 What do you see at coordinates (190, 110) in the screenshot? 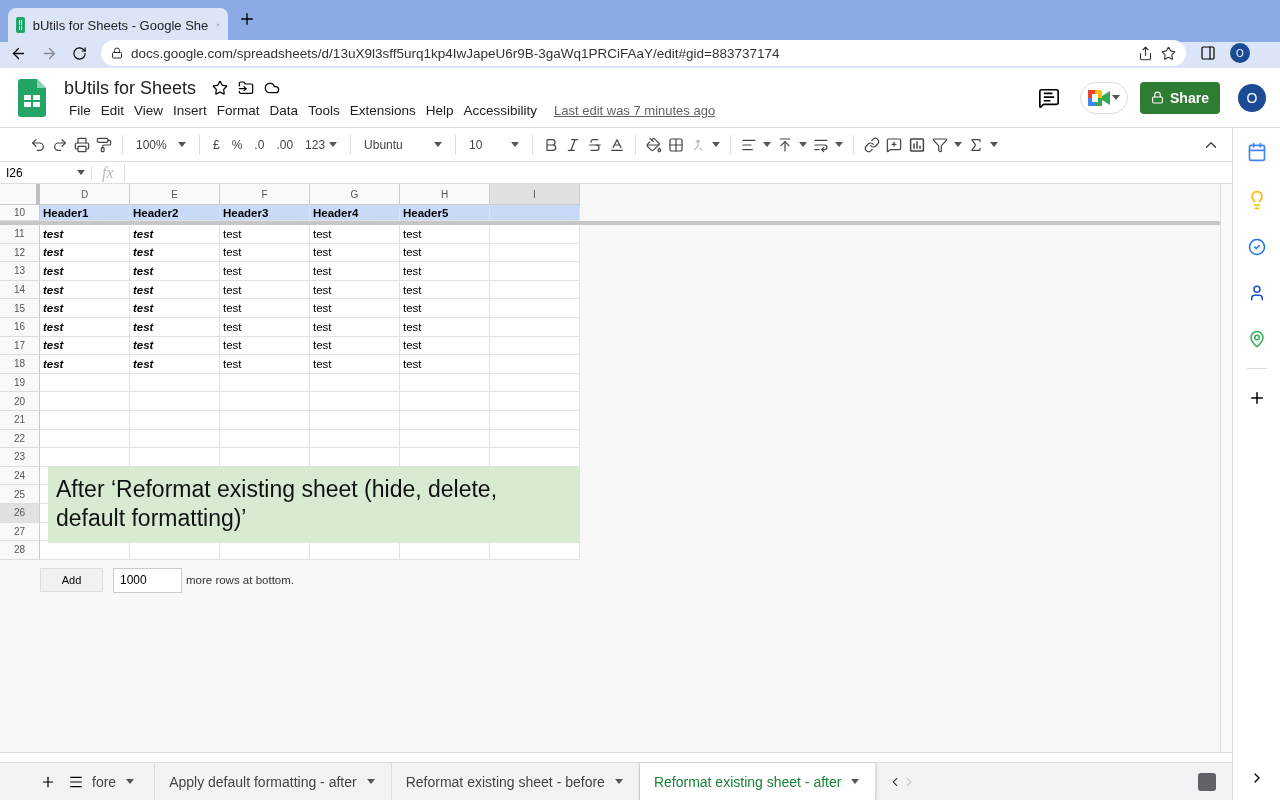
I see `menu-item: Insert` at bounding box center [190, 110].